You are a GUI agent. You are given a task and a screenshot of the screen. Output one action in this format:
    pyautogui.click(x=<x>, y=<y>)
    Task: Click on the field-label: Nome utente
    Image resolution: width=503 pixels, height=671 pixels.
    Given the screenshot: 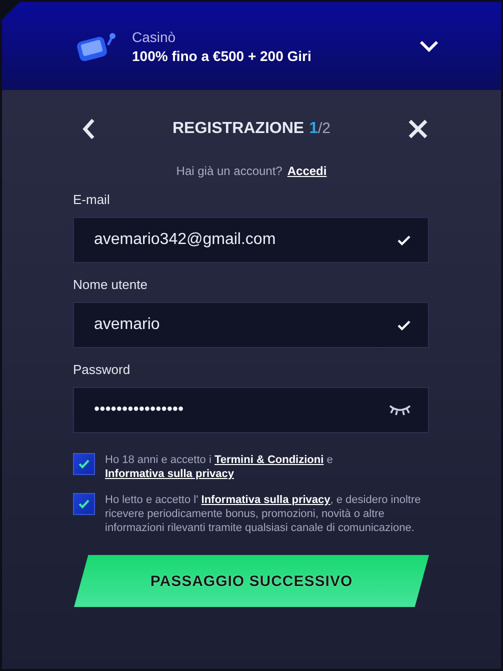 What is the action you would take?
    pyautogui.click(x=110, y=284)
    